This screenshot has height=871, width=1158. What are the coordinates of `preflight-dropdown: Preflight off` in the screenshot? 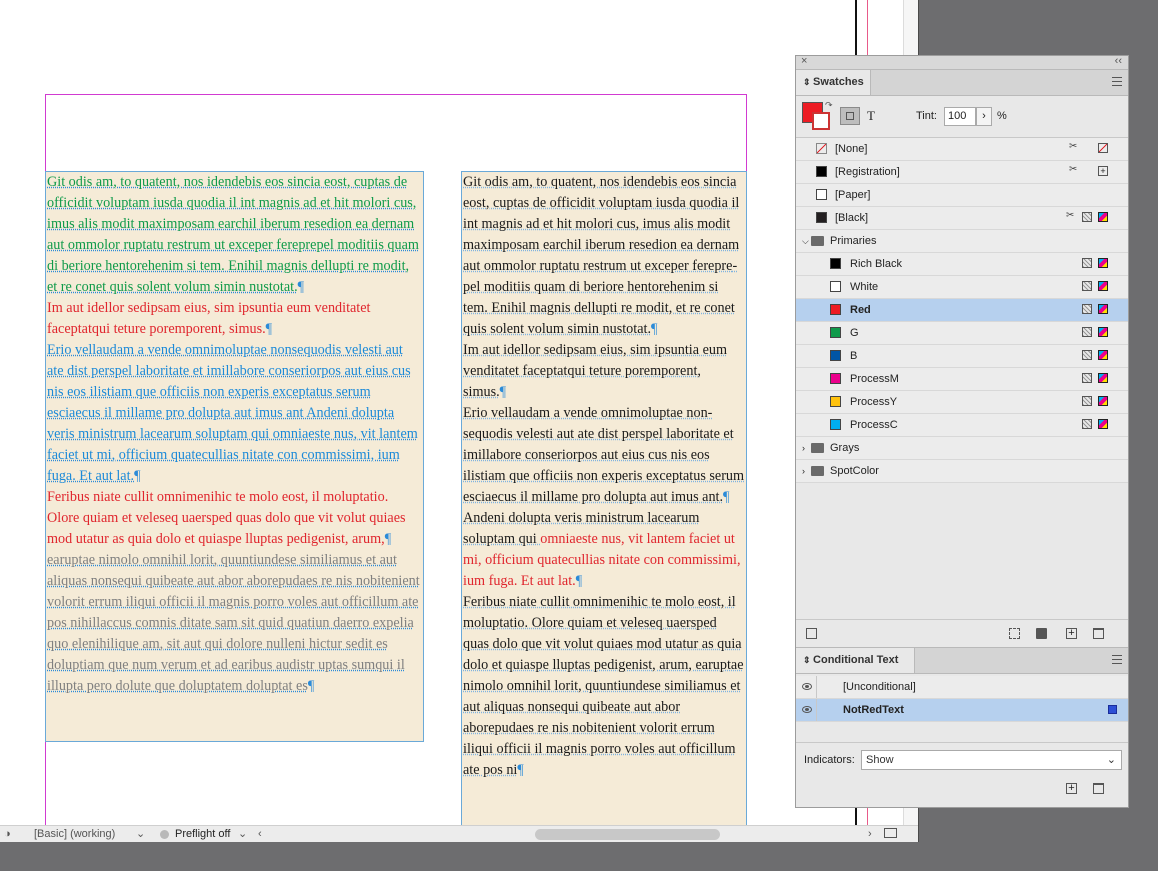 It's located at (202, 834).